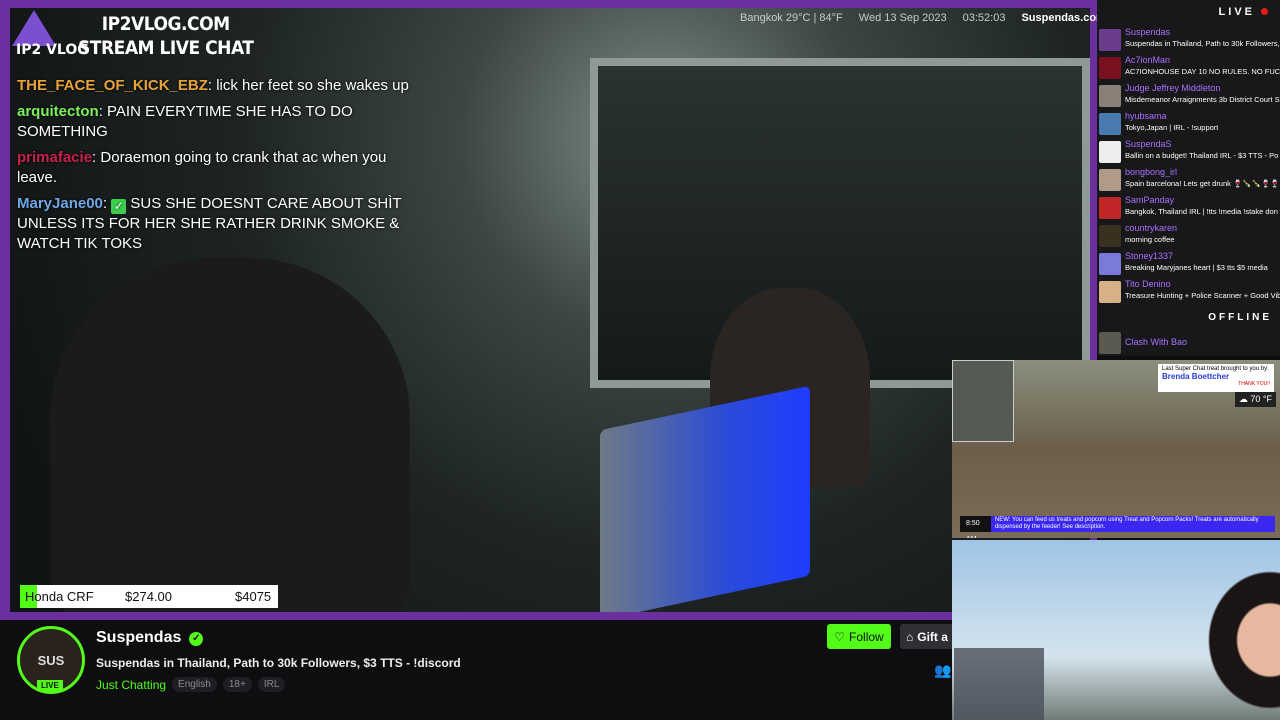 The width and height of the screenshot is (1280, 720). What do you see at coordinates (59, 596) in the screenshot?
I see `goal-label: Honda CRF` at bounding box center [59, 596].